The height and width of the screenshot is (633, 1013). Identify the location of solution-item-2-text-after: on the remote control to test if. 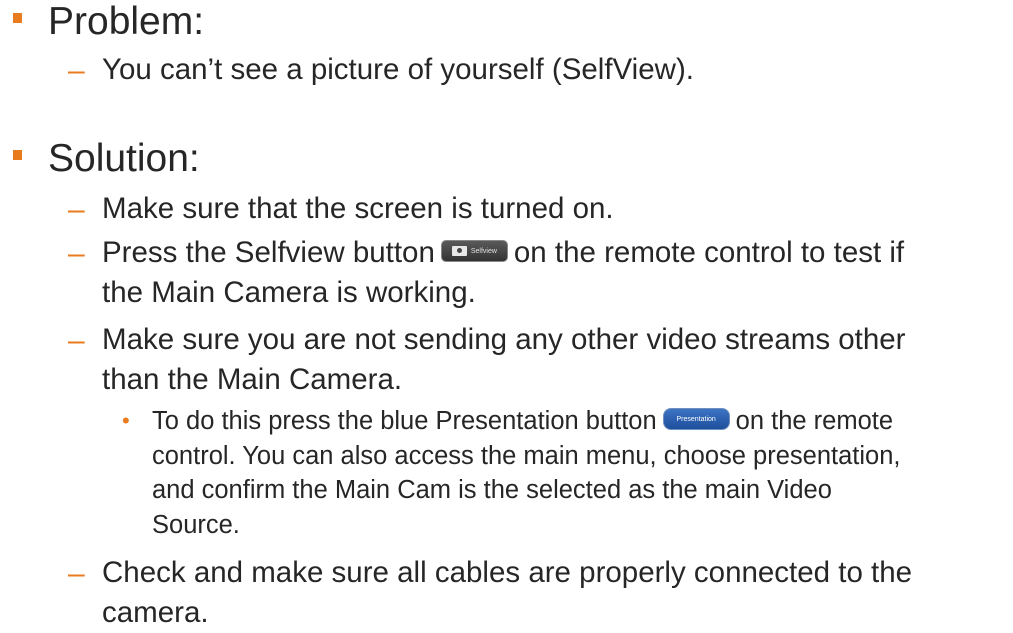
(709, 252).